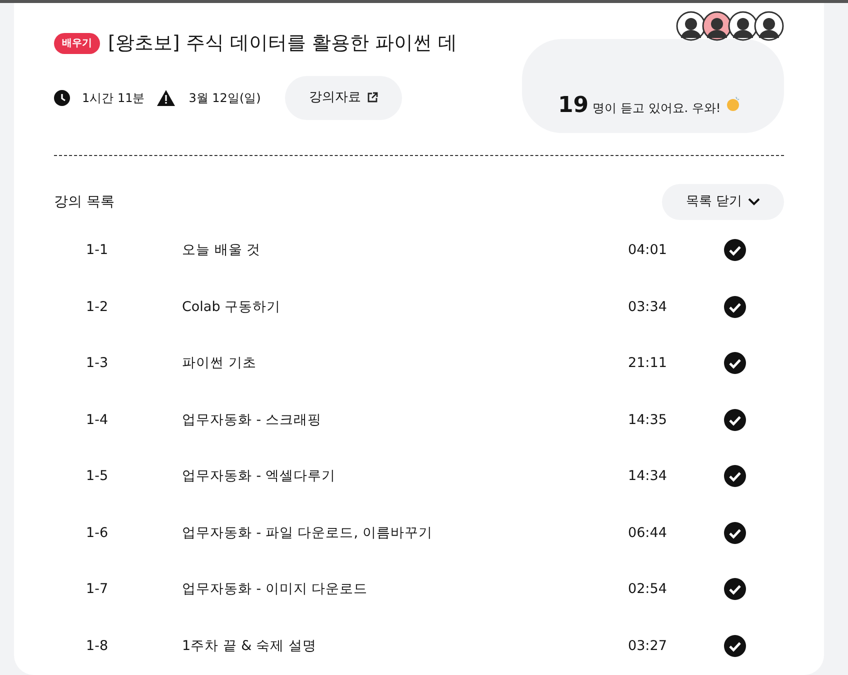 The width and height of the screenshot is (848, 675). What do you see at coordinates (648, 533) in the screenshot?
I see `lesson-duration: 06:44` at bounding box center [648, 533].